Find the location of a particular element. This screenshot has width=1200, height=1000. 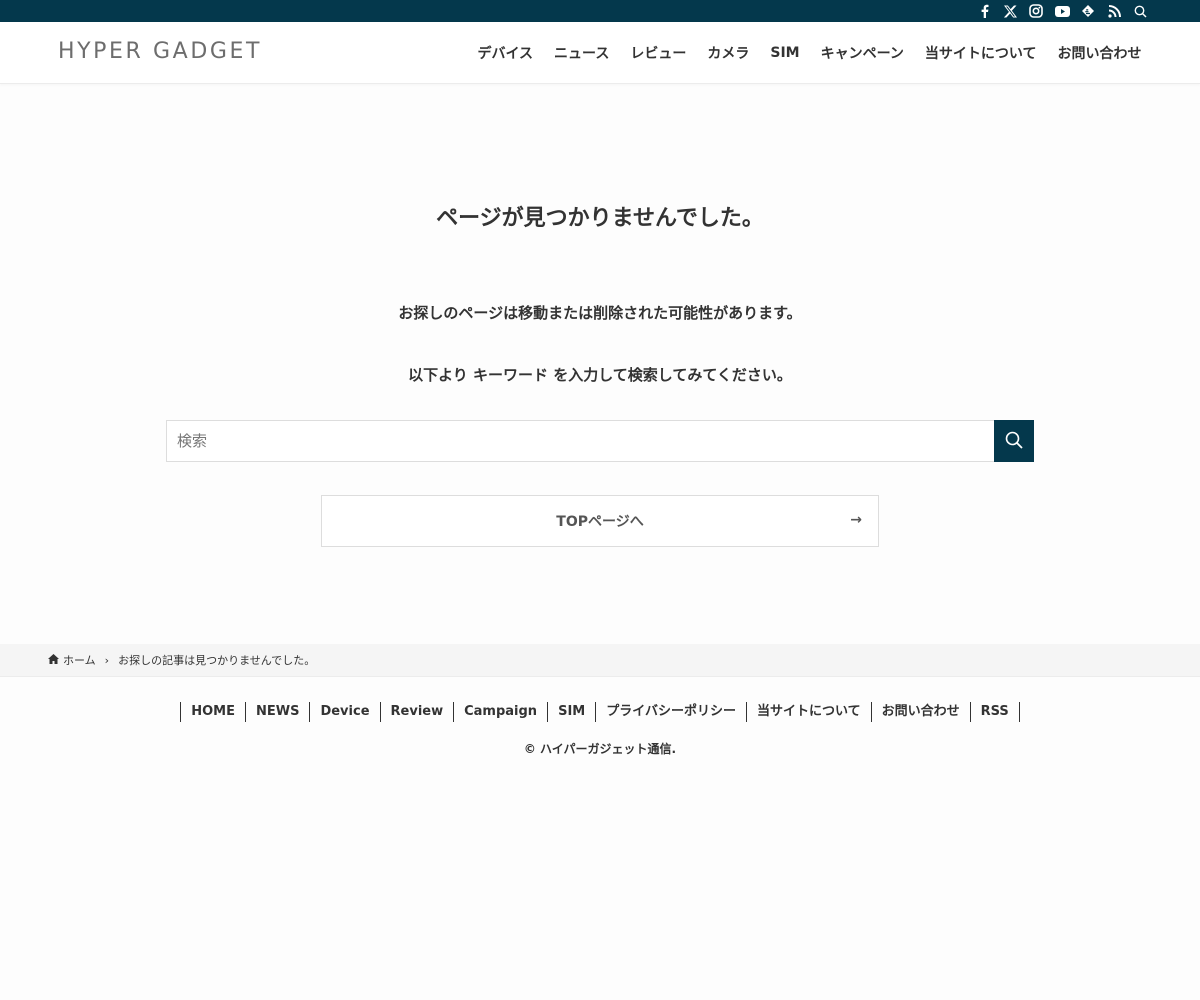

nav-item-contact: お問い合わせ is located at coordinates (1099, 53).